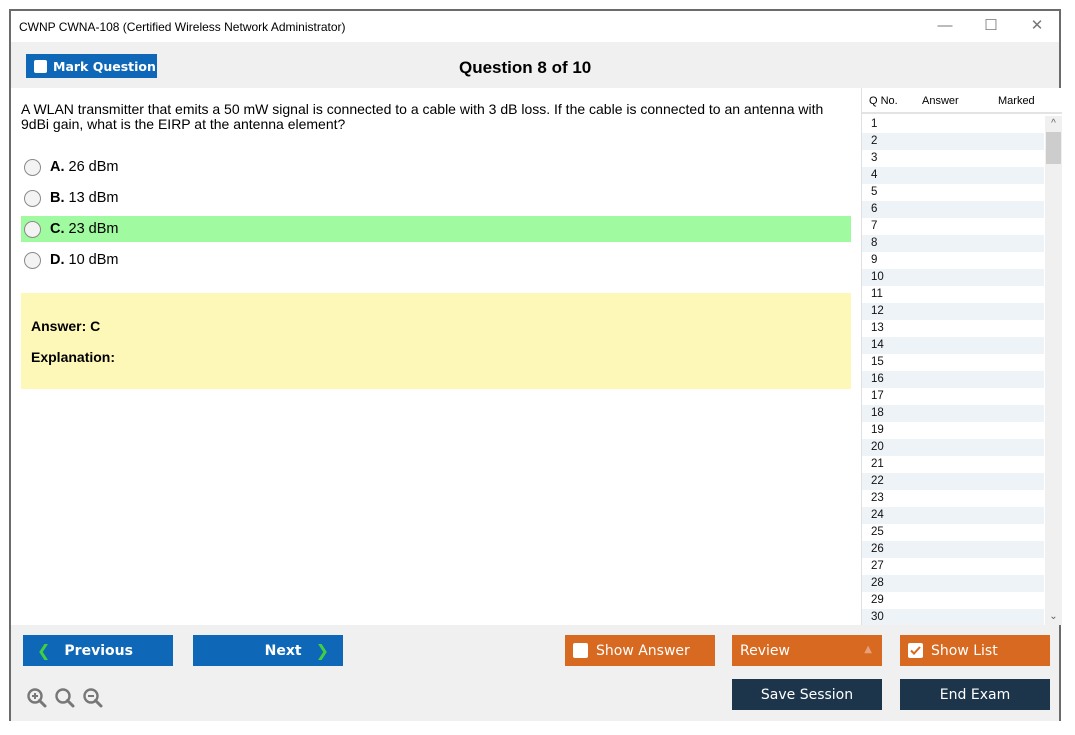 This screenshot has height=735, width=1075. What do you see at coordinates (953, 617) in the screenshot?
I see `question-list-row: 30` at bounding box center [953, 617].